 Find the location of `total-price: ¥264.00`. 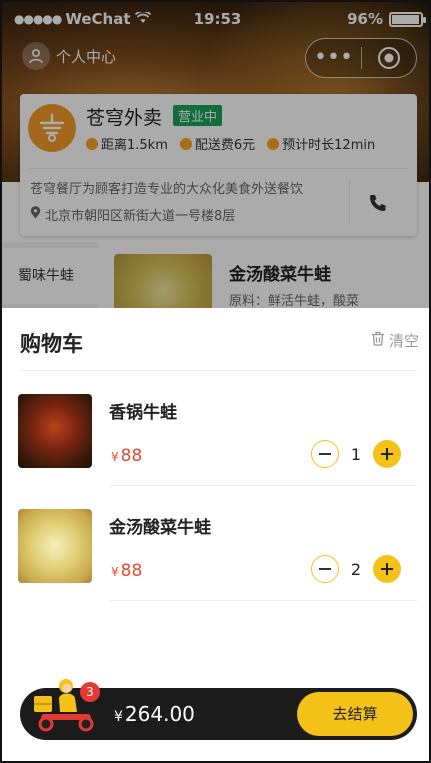

total-price: ¥264.00 is located at coordinates (154, 714).